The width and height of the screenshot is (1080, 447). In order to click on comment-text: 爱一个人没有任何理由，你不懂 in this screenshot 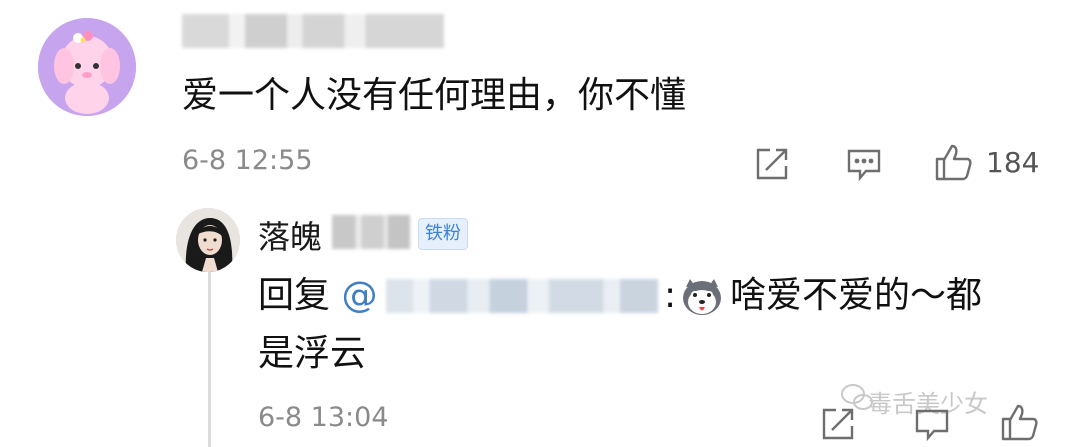, I will do `click(434, 95)`.